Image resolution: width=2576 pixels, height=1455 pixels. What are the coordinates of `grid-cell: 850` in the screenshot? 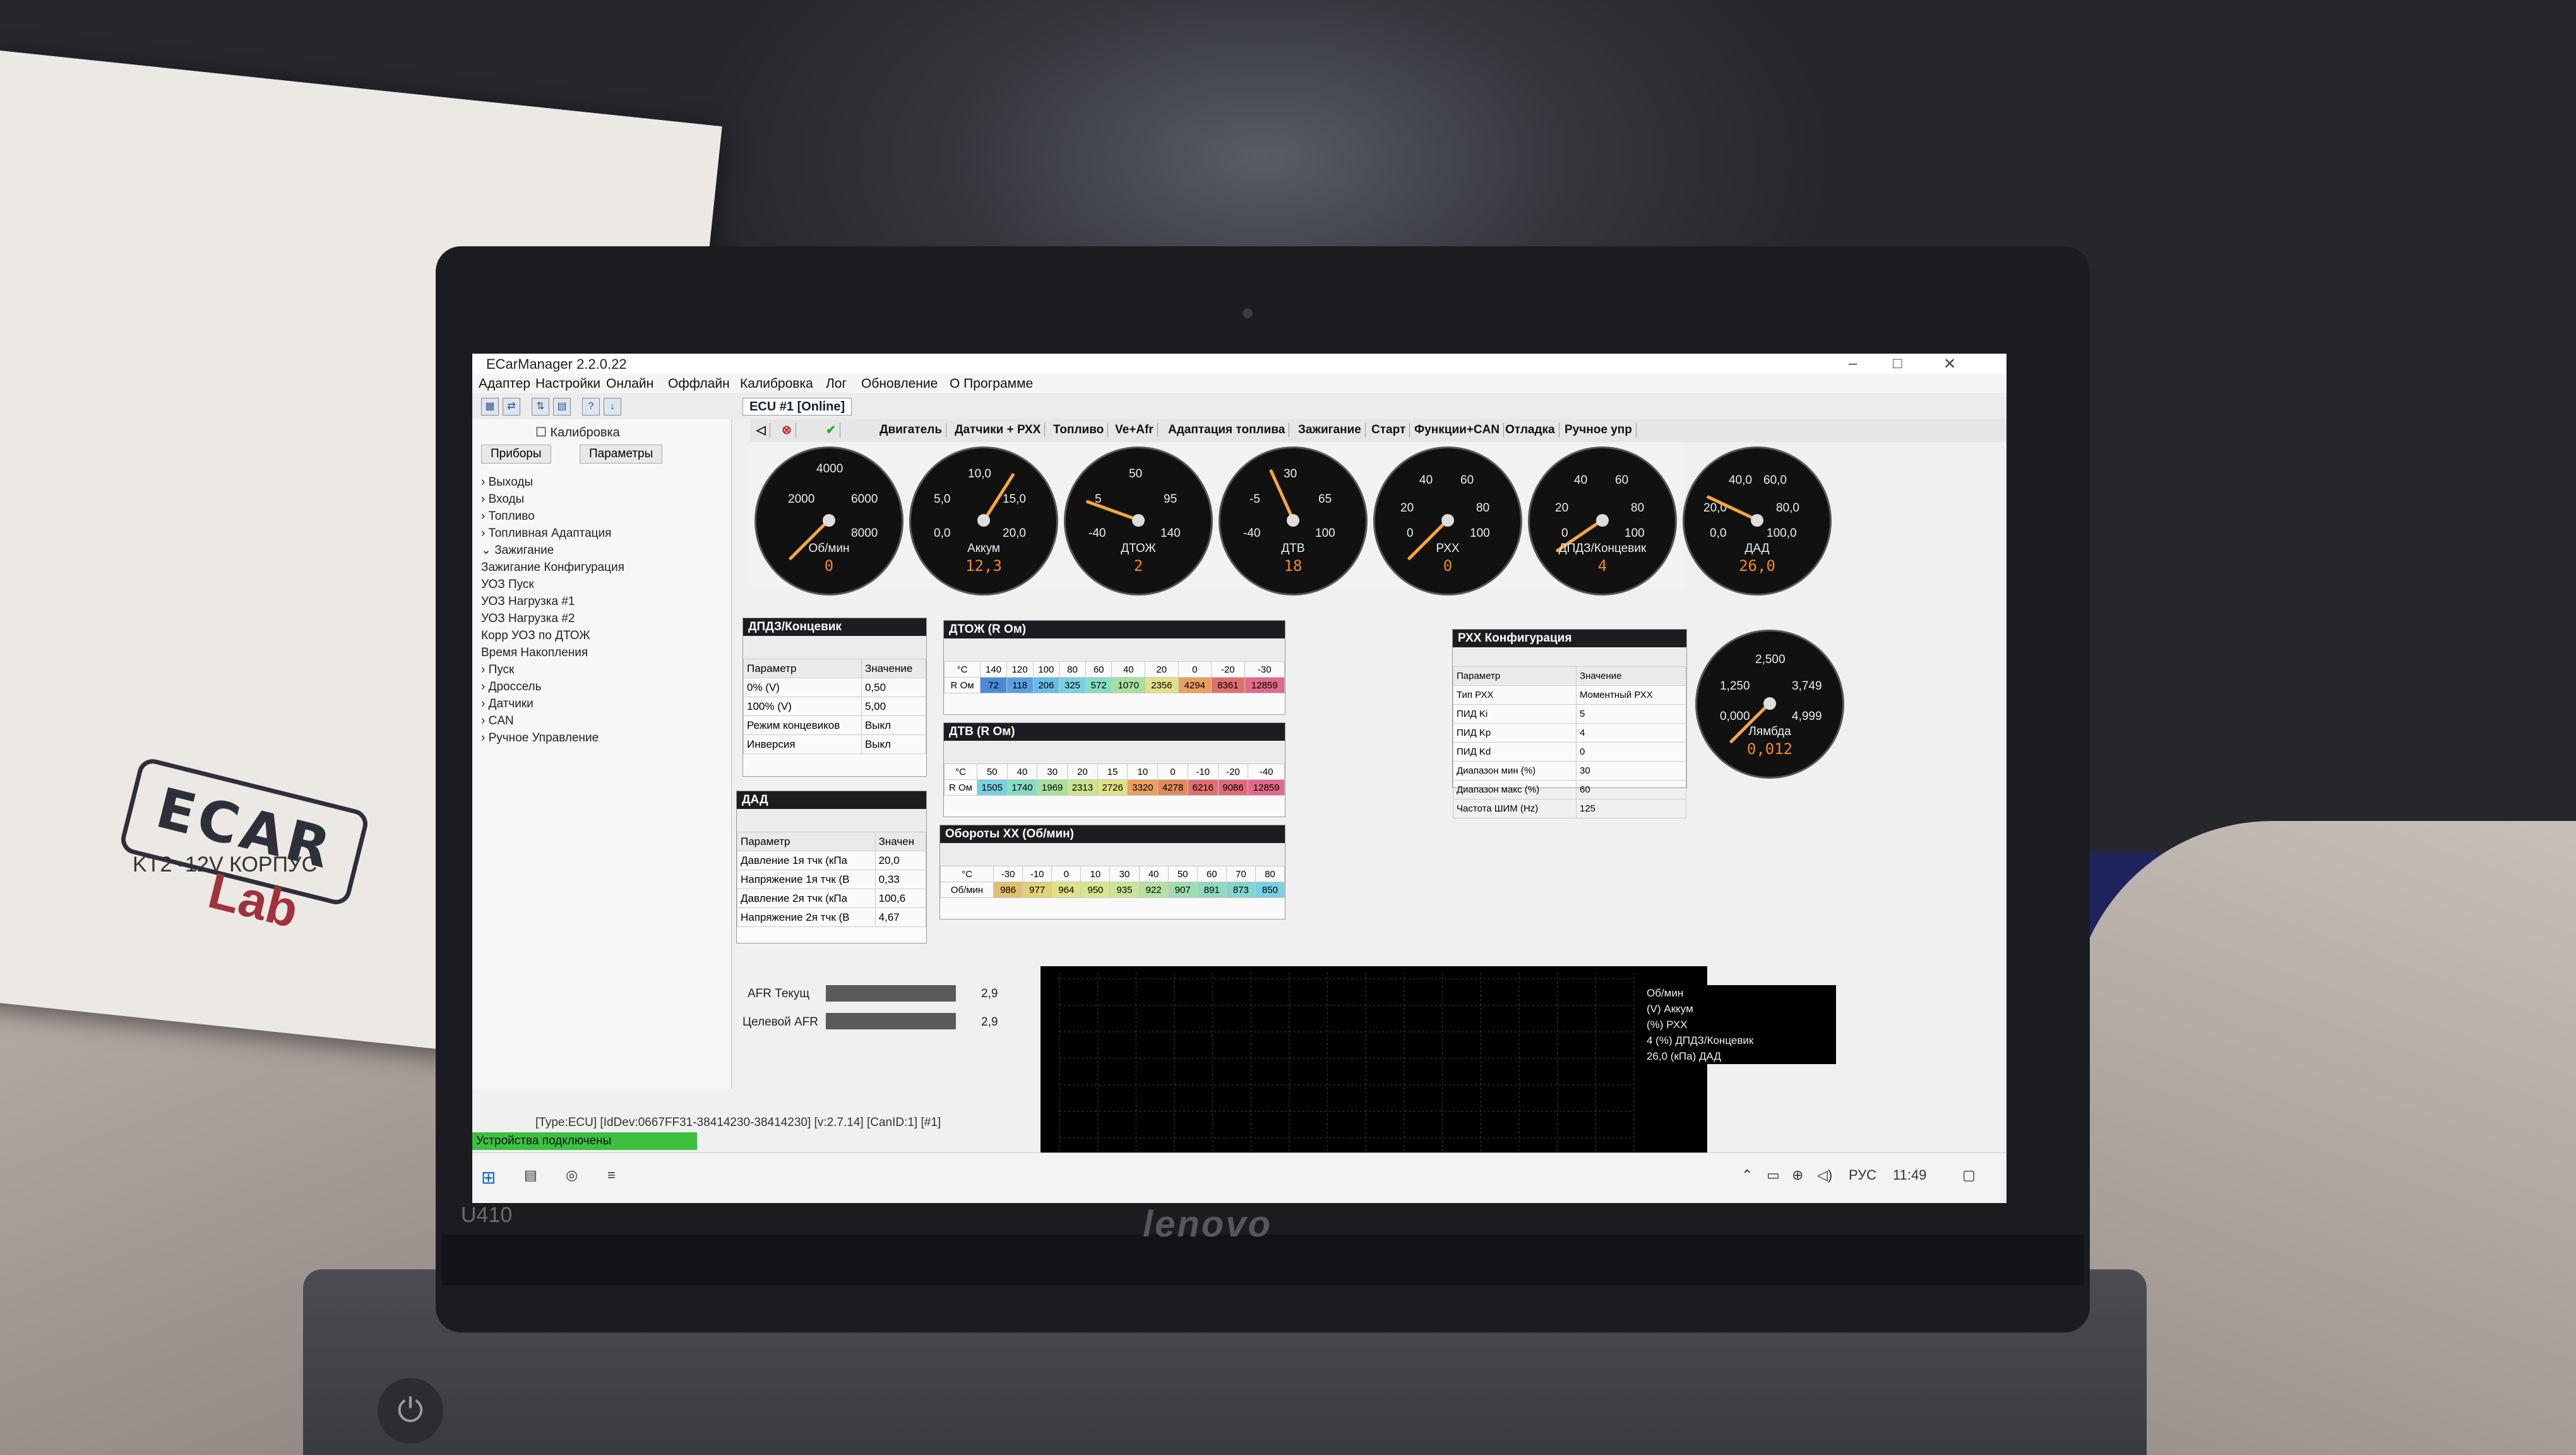 It's located at (1270, 890).